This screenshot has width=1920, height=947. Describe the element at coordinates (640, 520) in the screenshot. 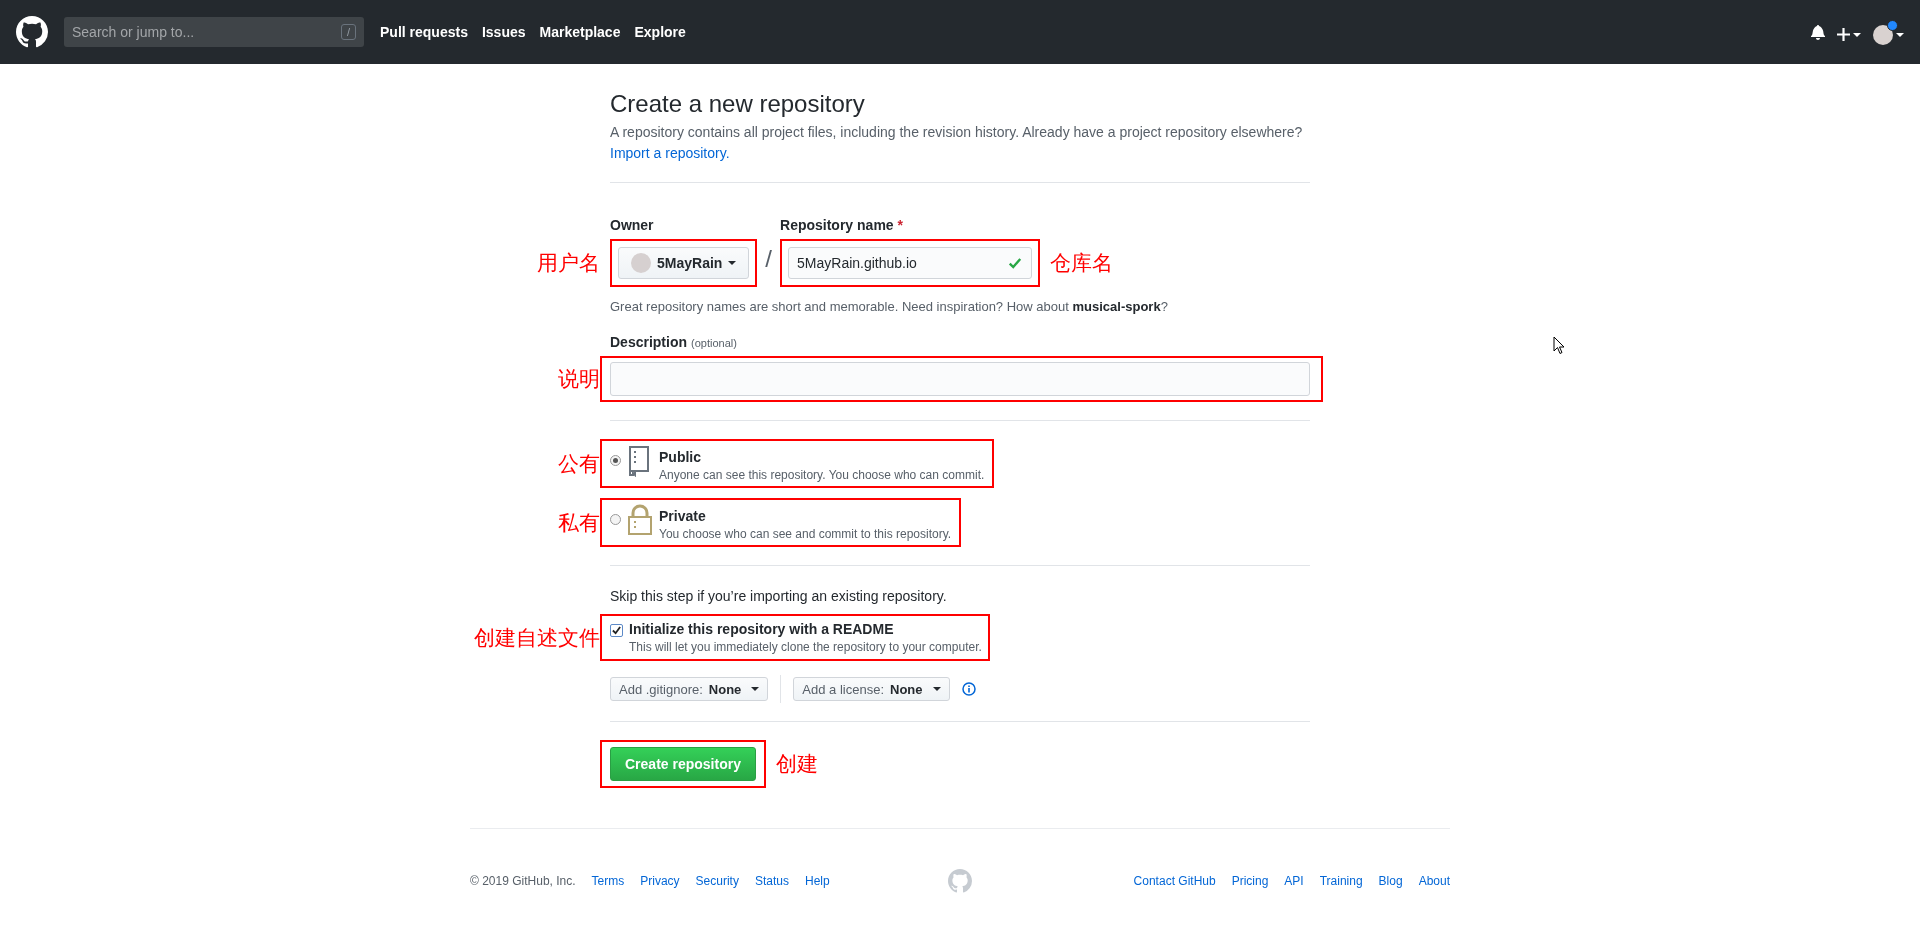

I see `lock-icon` at that location.